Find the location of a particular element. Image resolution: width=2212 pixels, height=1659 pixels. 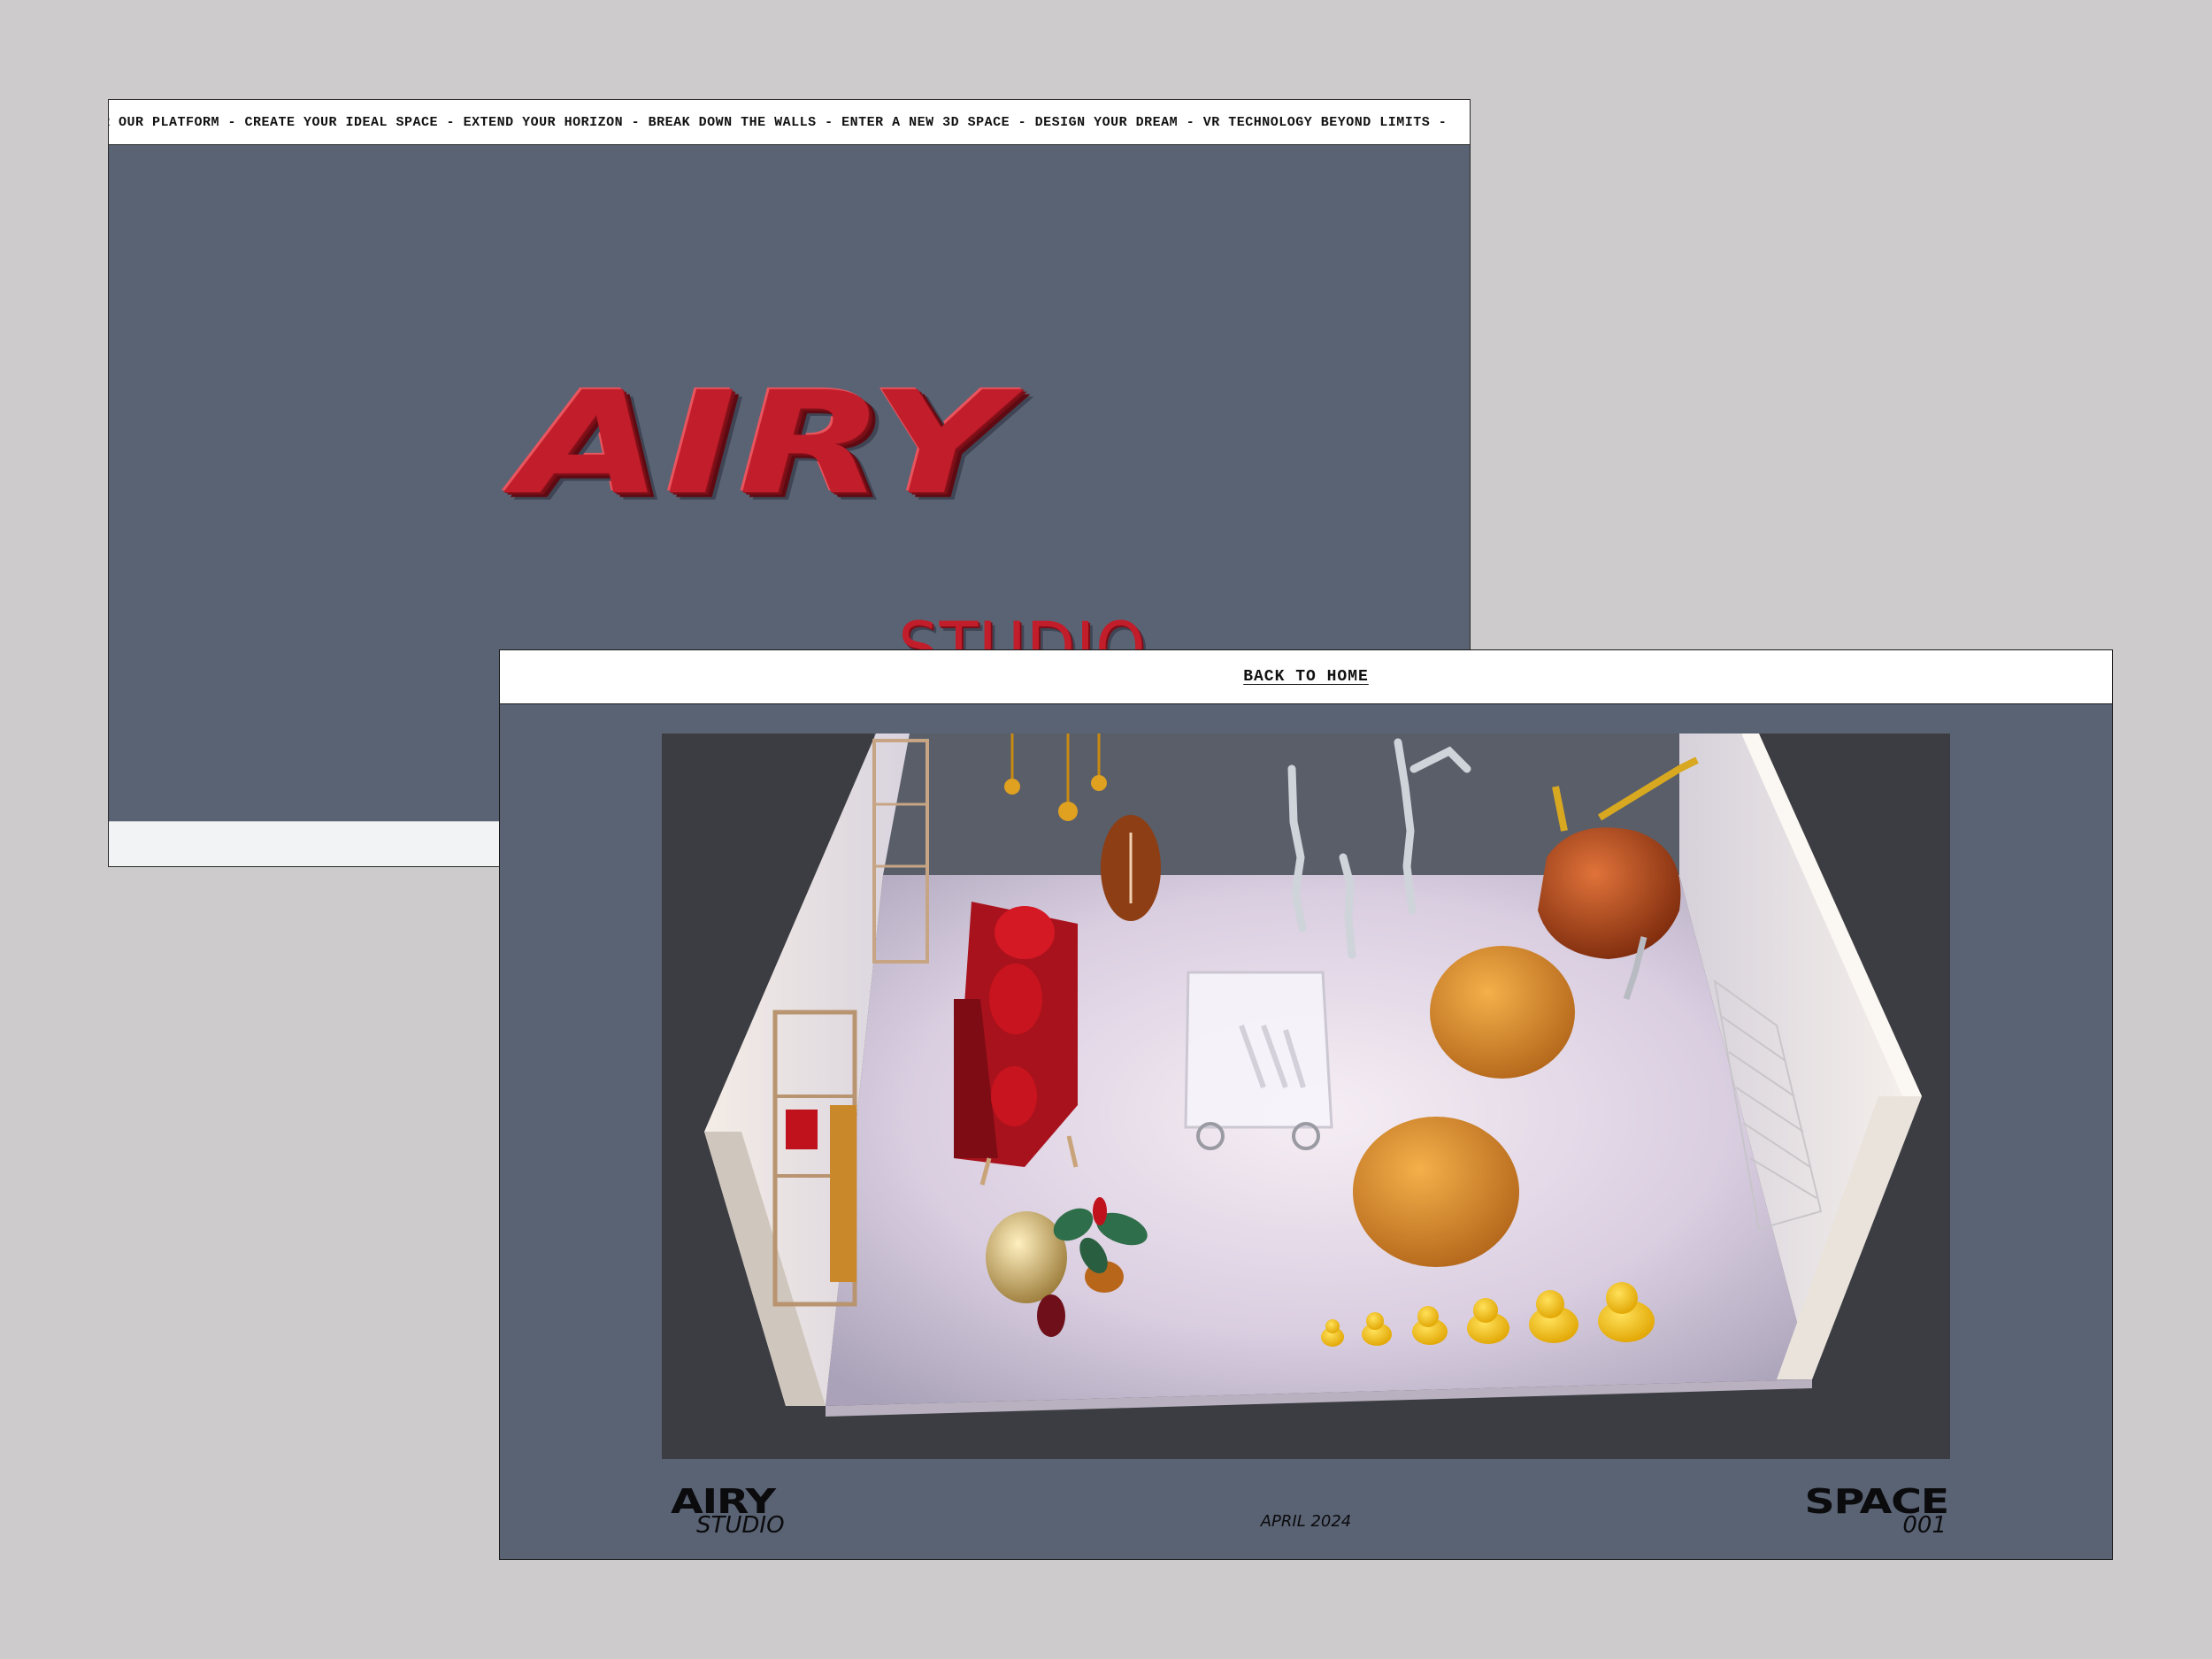

footer-space-number: 001 is located at coordinates (1925, 1526).